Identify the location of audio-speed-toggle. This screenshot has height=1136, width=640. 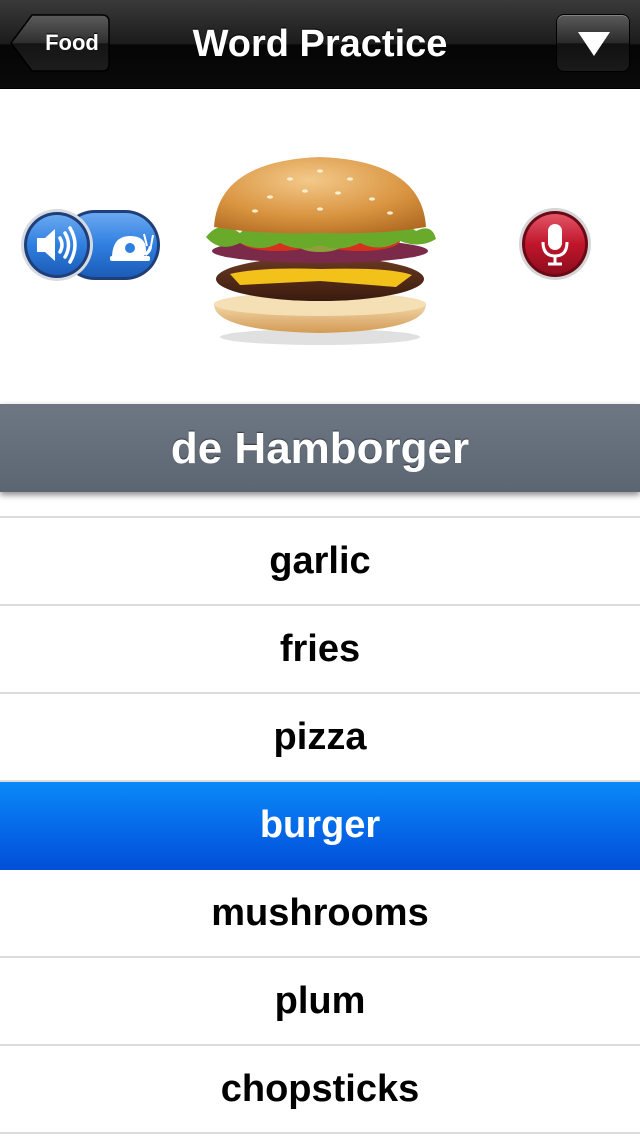
(91, 245).